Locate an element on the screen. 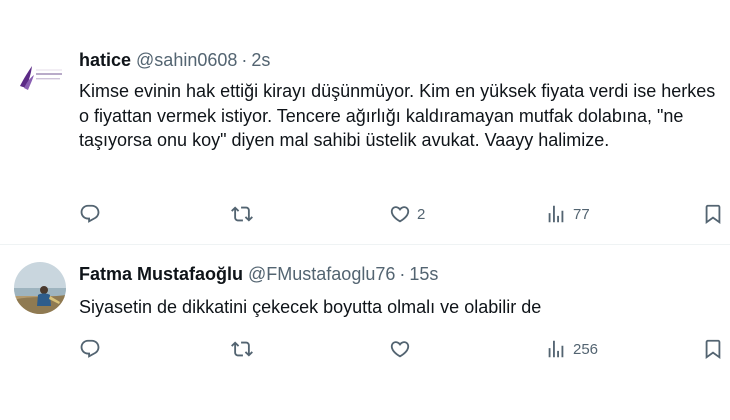 The height and width of the screenshot is (420, 730). profile-photo-avatar is located at coordinates (40, 288).